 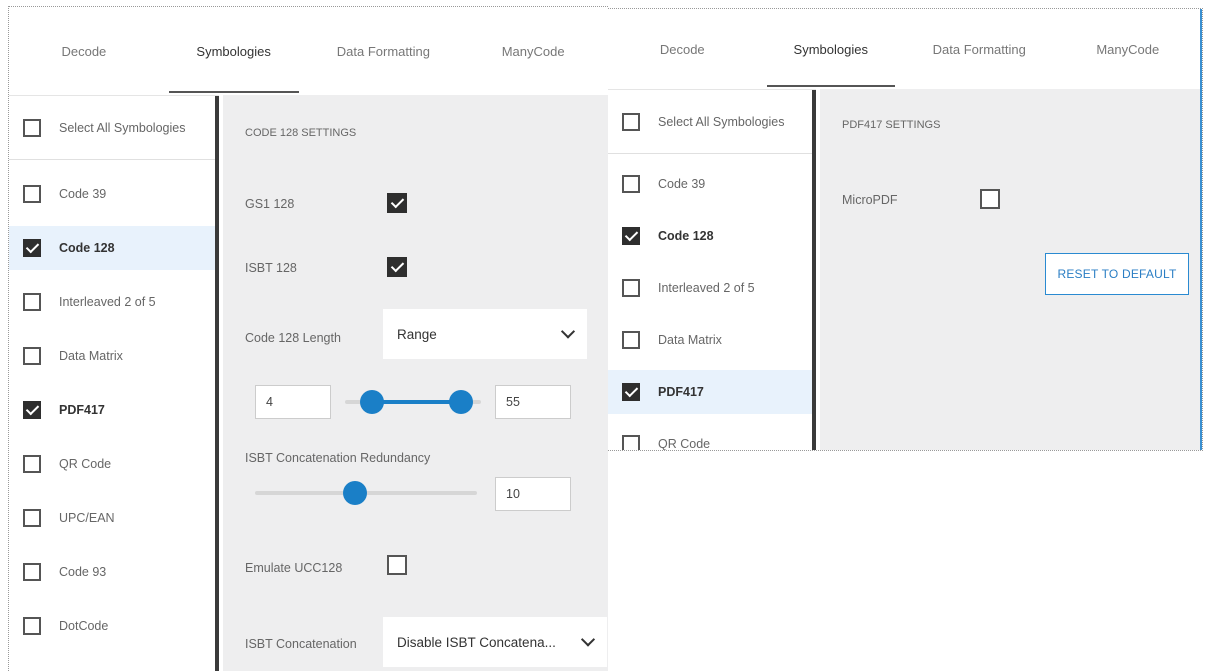 I want to click on range-min-input: 4, so click(x=293, y=402).